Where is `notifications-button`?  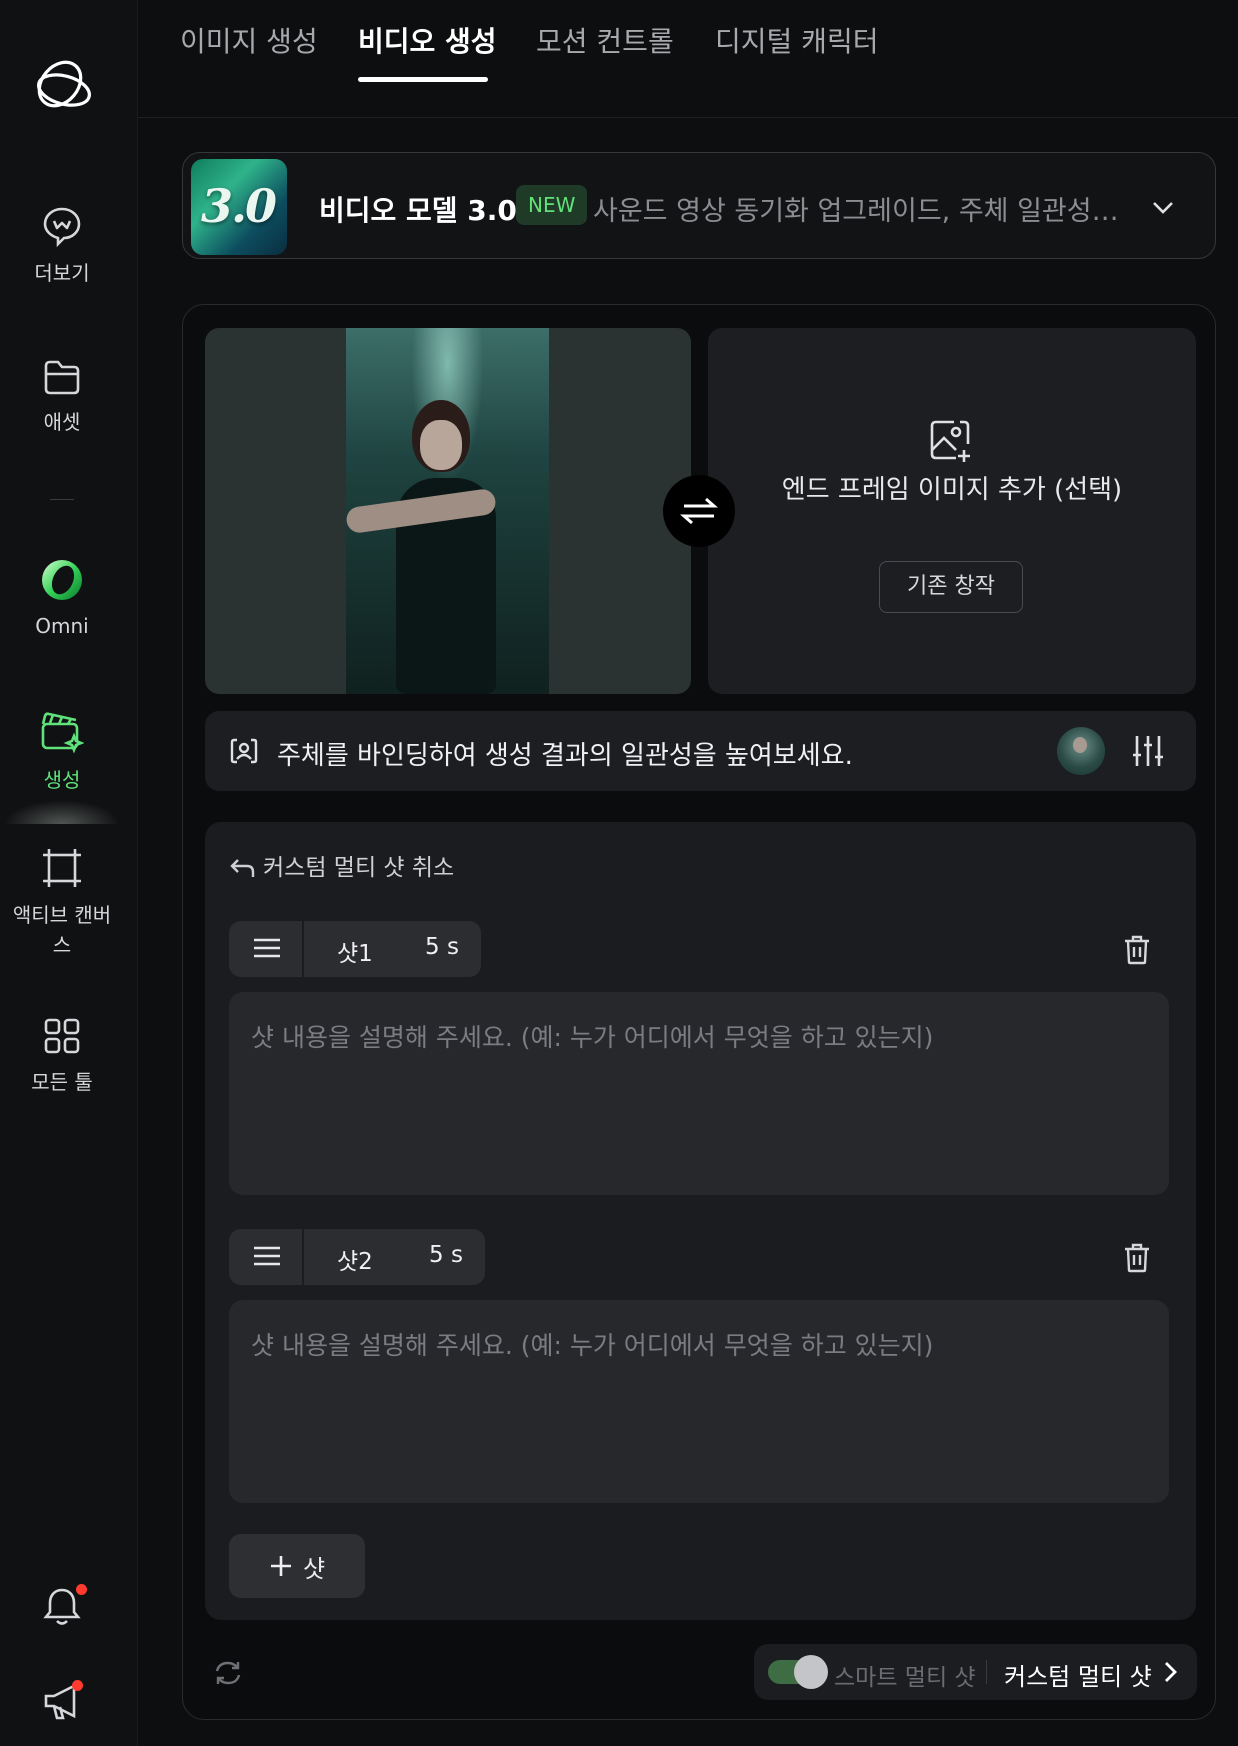
notifications-button is located at coordinates (63, 1606).